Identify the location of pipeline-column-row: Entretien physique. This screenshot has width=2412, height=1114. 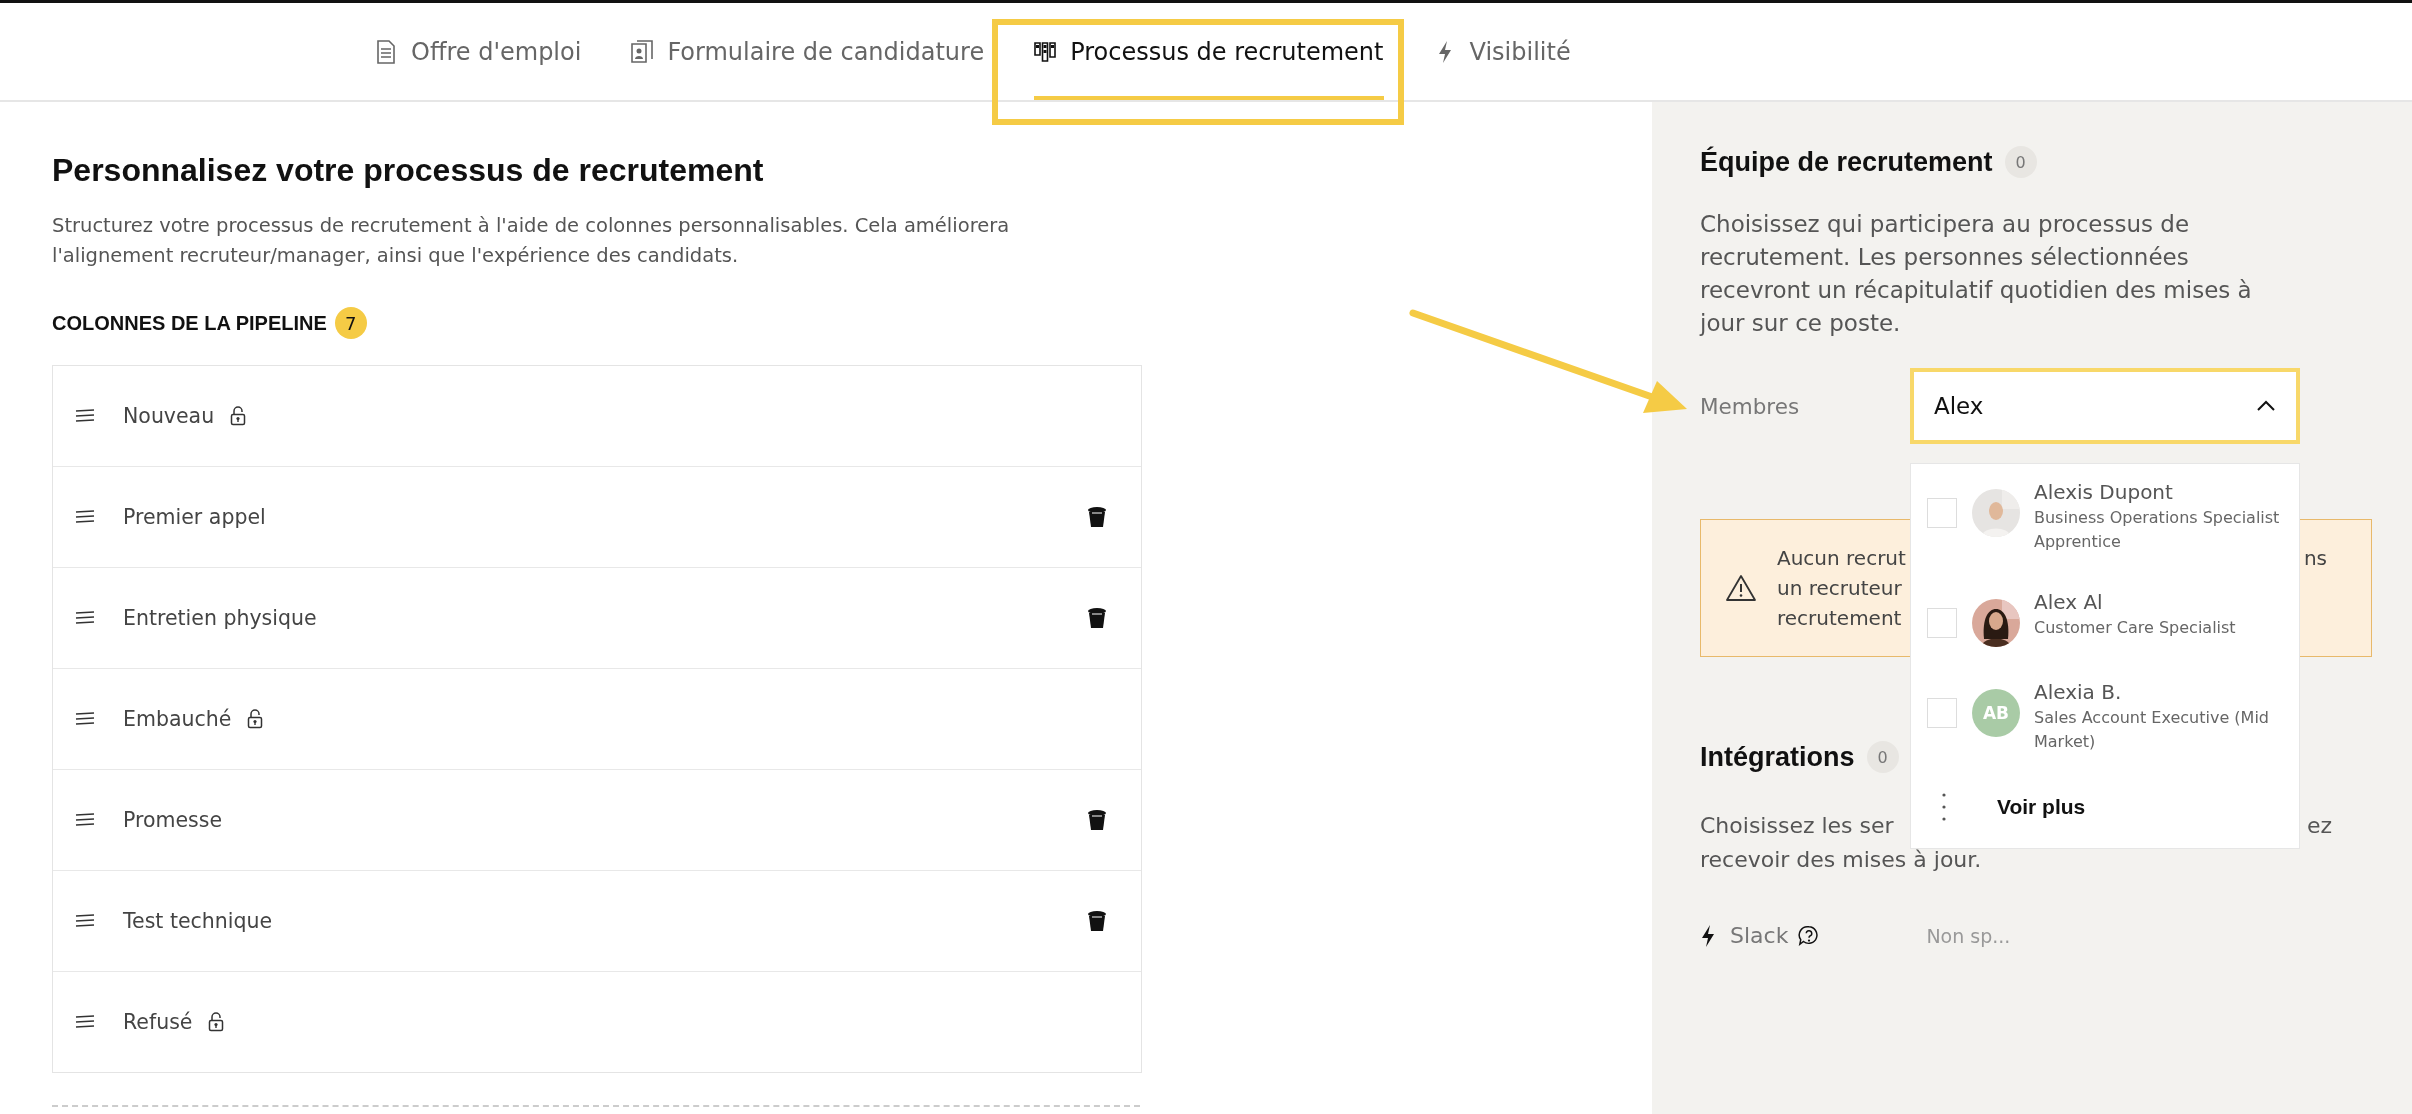
(597, 617).